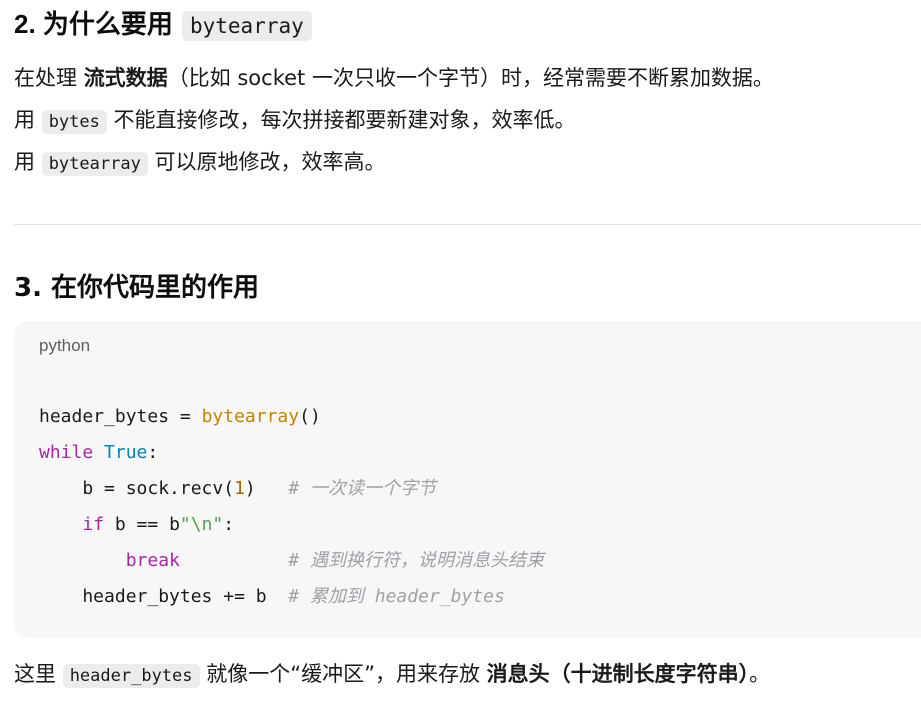  Describe the element at coordinates (467, 224) in the screenshot. I see `horizontal-divider` at that location.